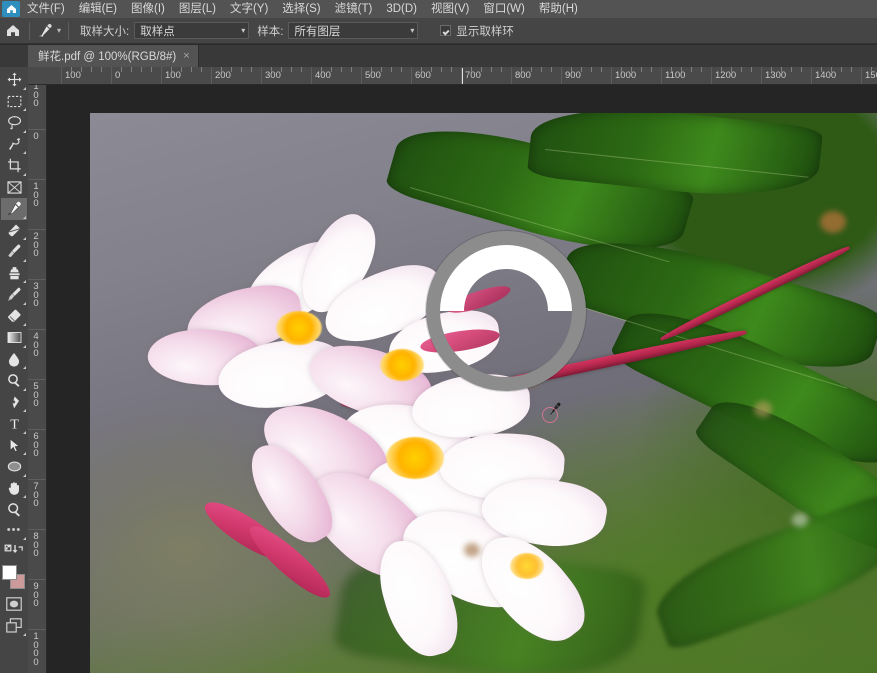 Image resolution: width=877 pixels, height=673 pixels. Describe the element at coordinates (14, 231) in the screenshot. I see `tool-spot-healing` at that location.